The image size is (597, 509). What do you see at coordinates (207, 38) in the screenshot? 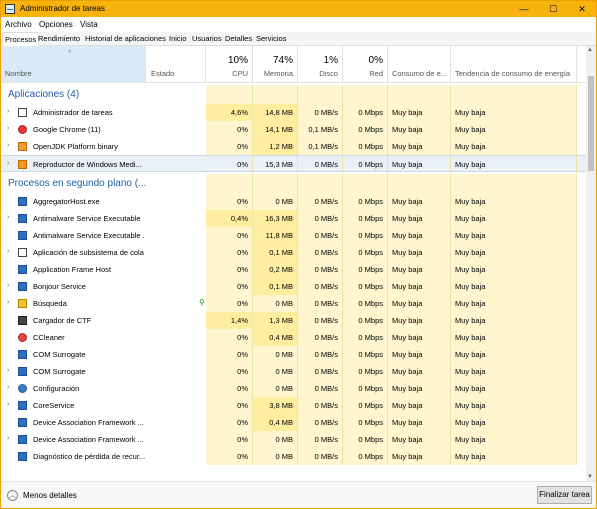
I see `tab-usuarios: Usuarios` at bounding box center [207, 38].